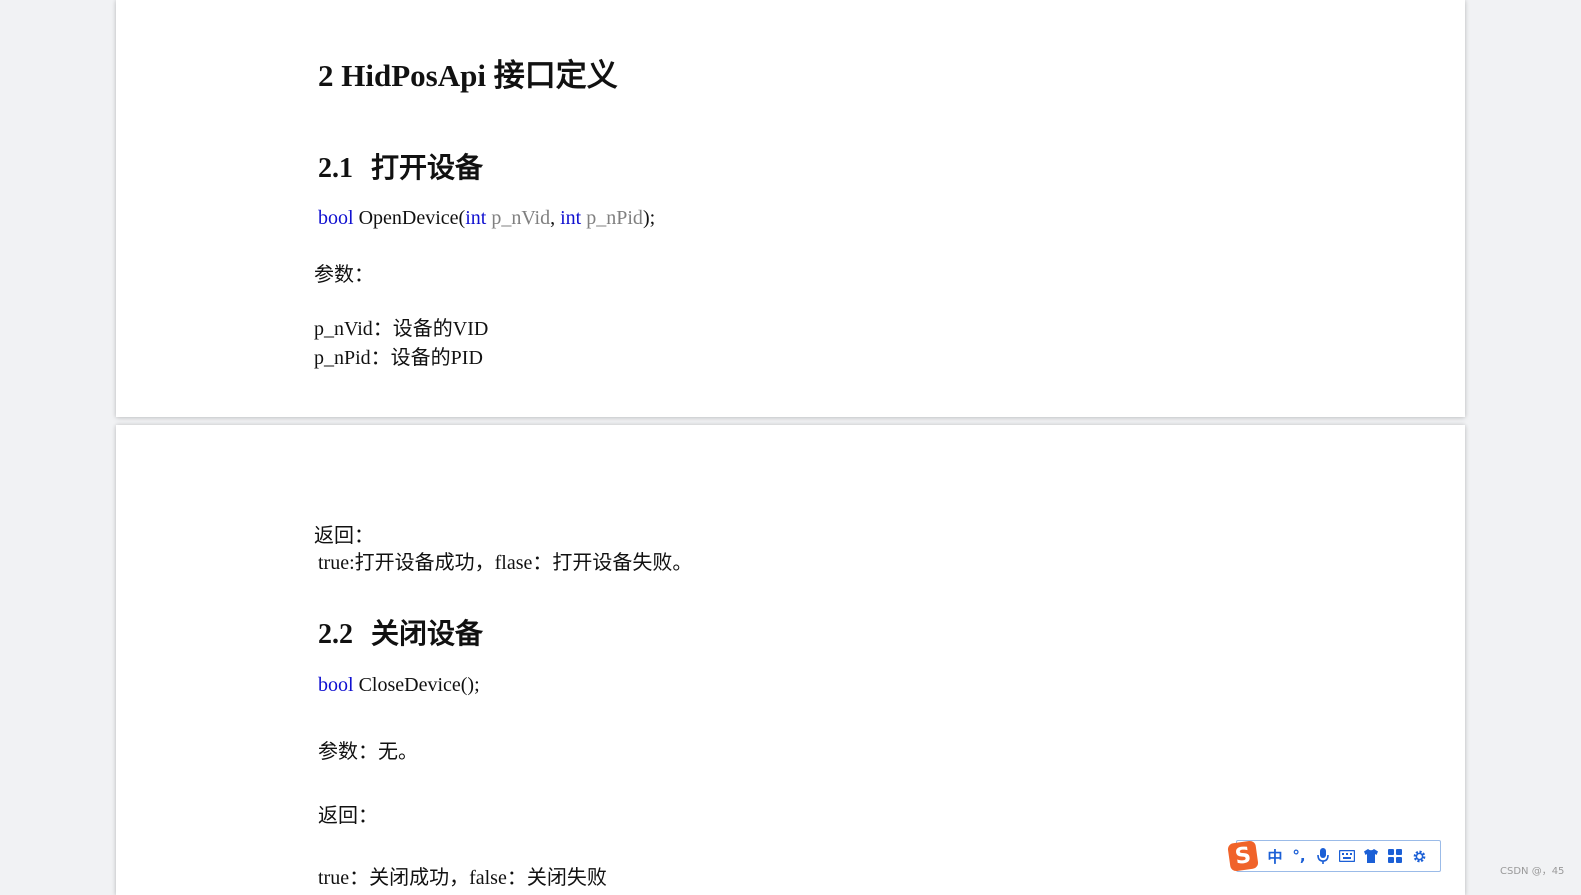  What do you see at coordinates (614, 218) in the screenshot?
I see `param-name: p_nPid` at bounding box center [614, 218].